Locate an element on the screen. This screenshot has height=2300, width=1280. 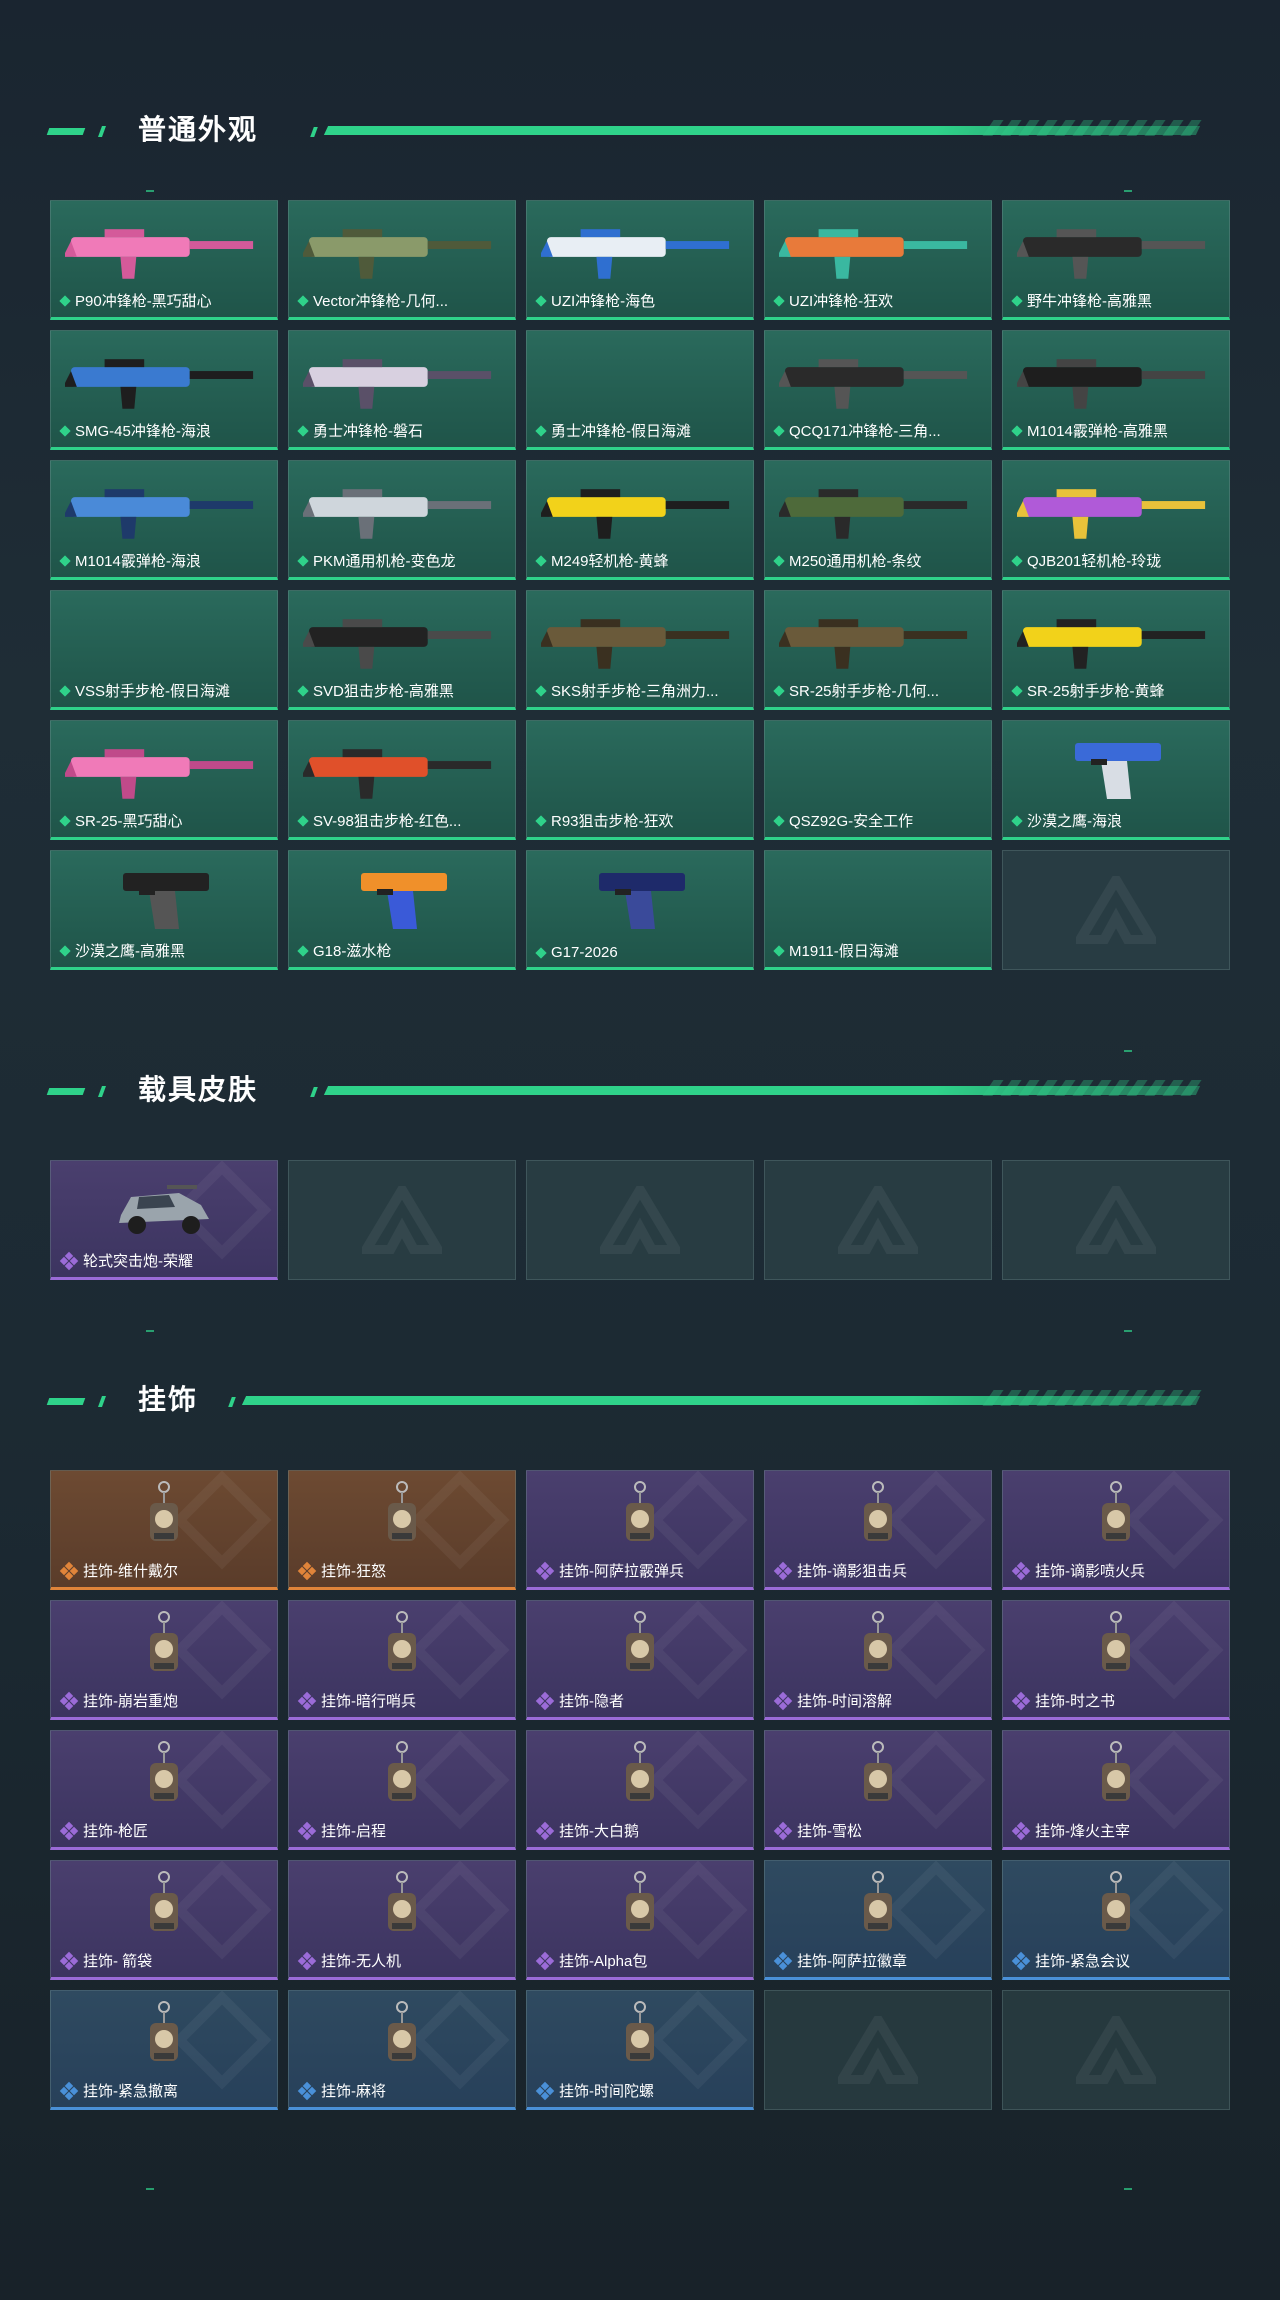
item-name: 挂饰-紧急会议 is located at coordinates (1082, 1961).